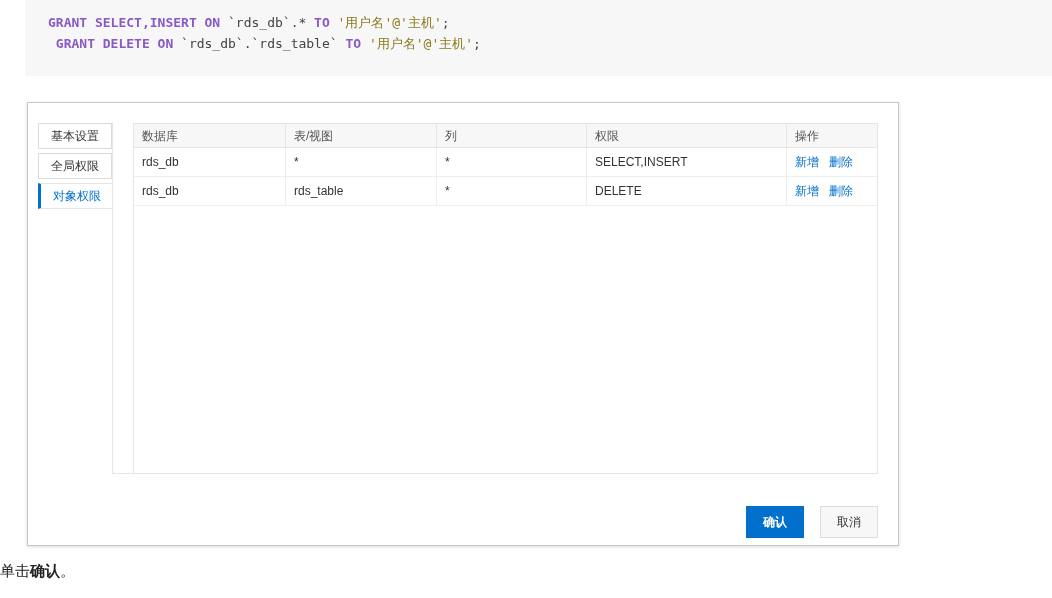  I want to click on table-cell: rds_table, so click(361, 191).